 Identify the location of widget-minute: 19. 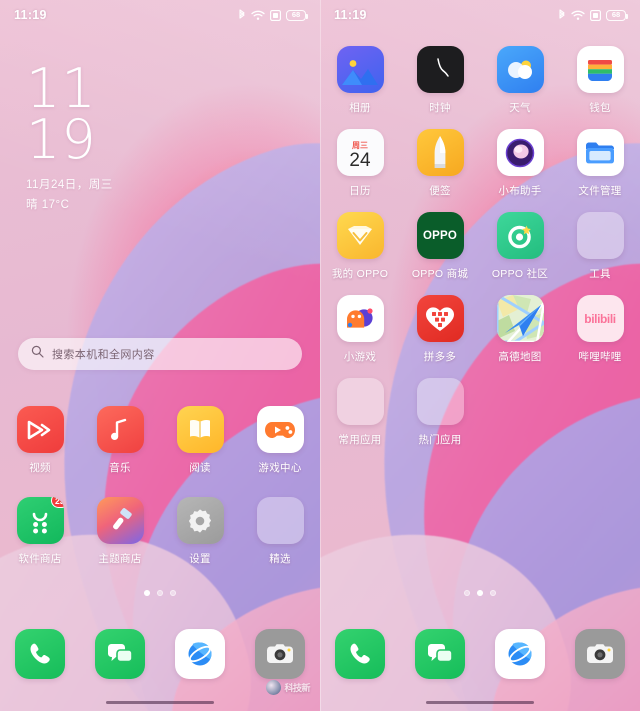
(61, 139).